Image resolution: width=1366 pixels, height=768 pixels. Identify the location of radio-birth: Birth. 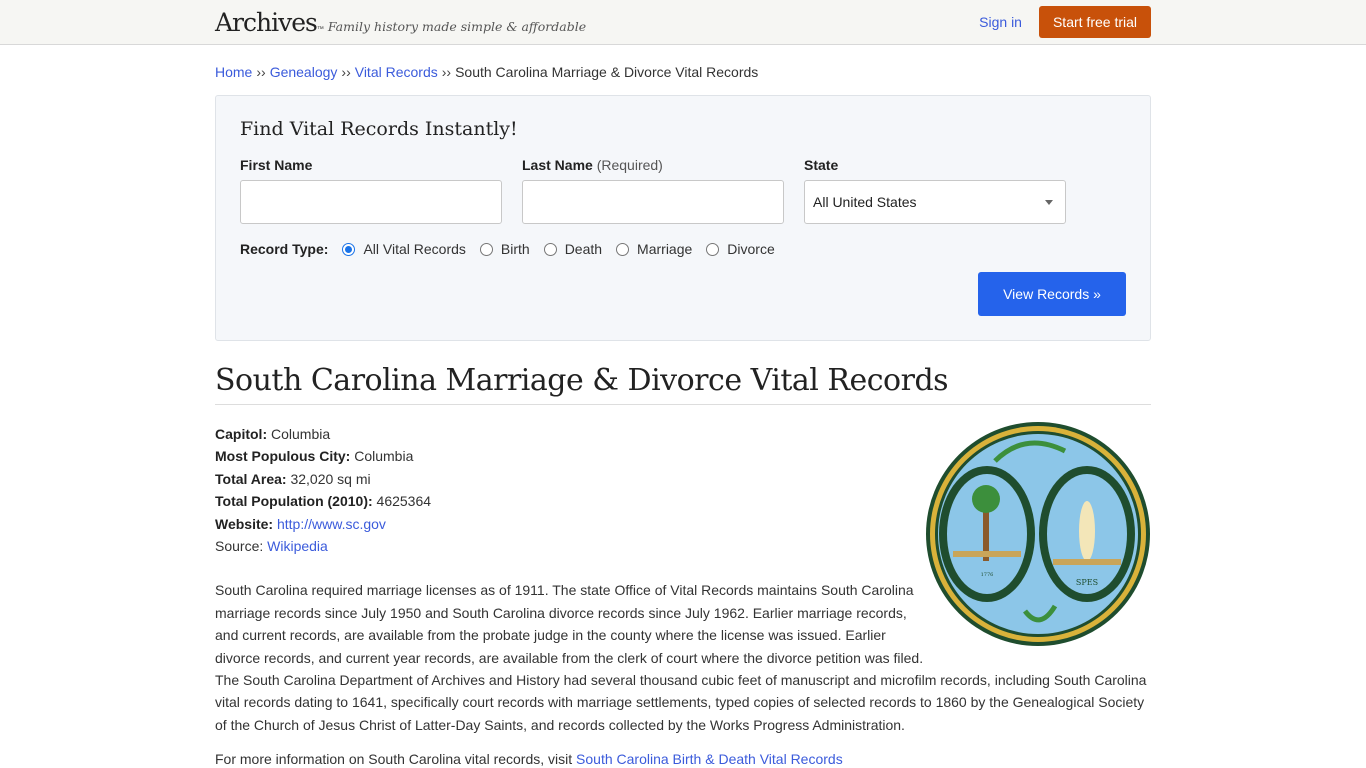
(504, 249).